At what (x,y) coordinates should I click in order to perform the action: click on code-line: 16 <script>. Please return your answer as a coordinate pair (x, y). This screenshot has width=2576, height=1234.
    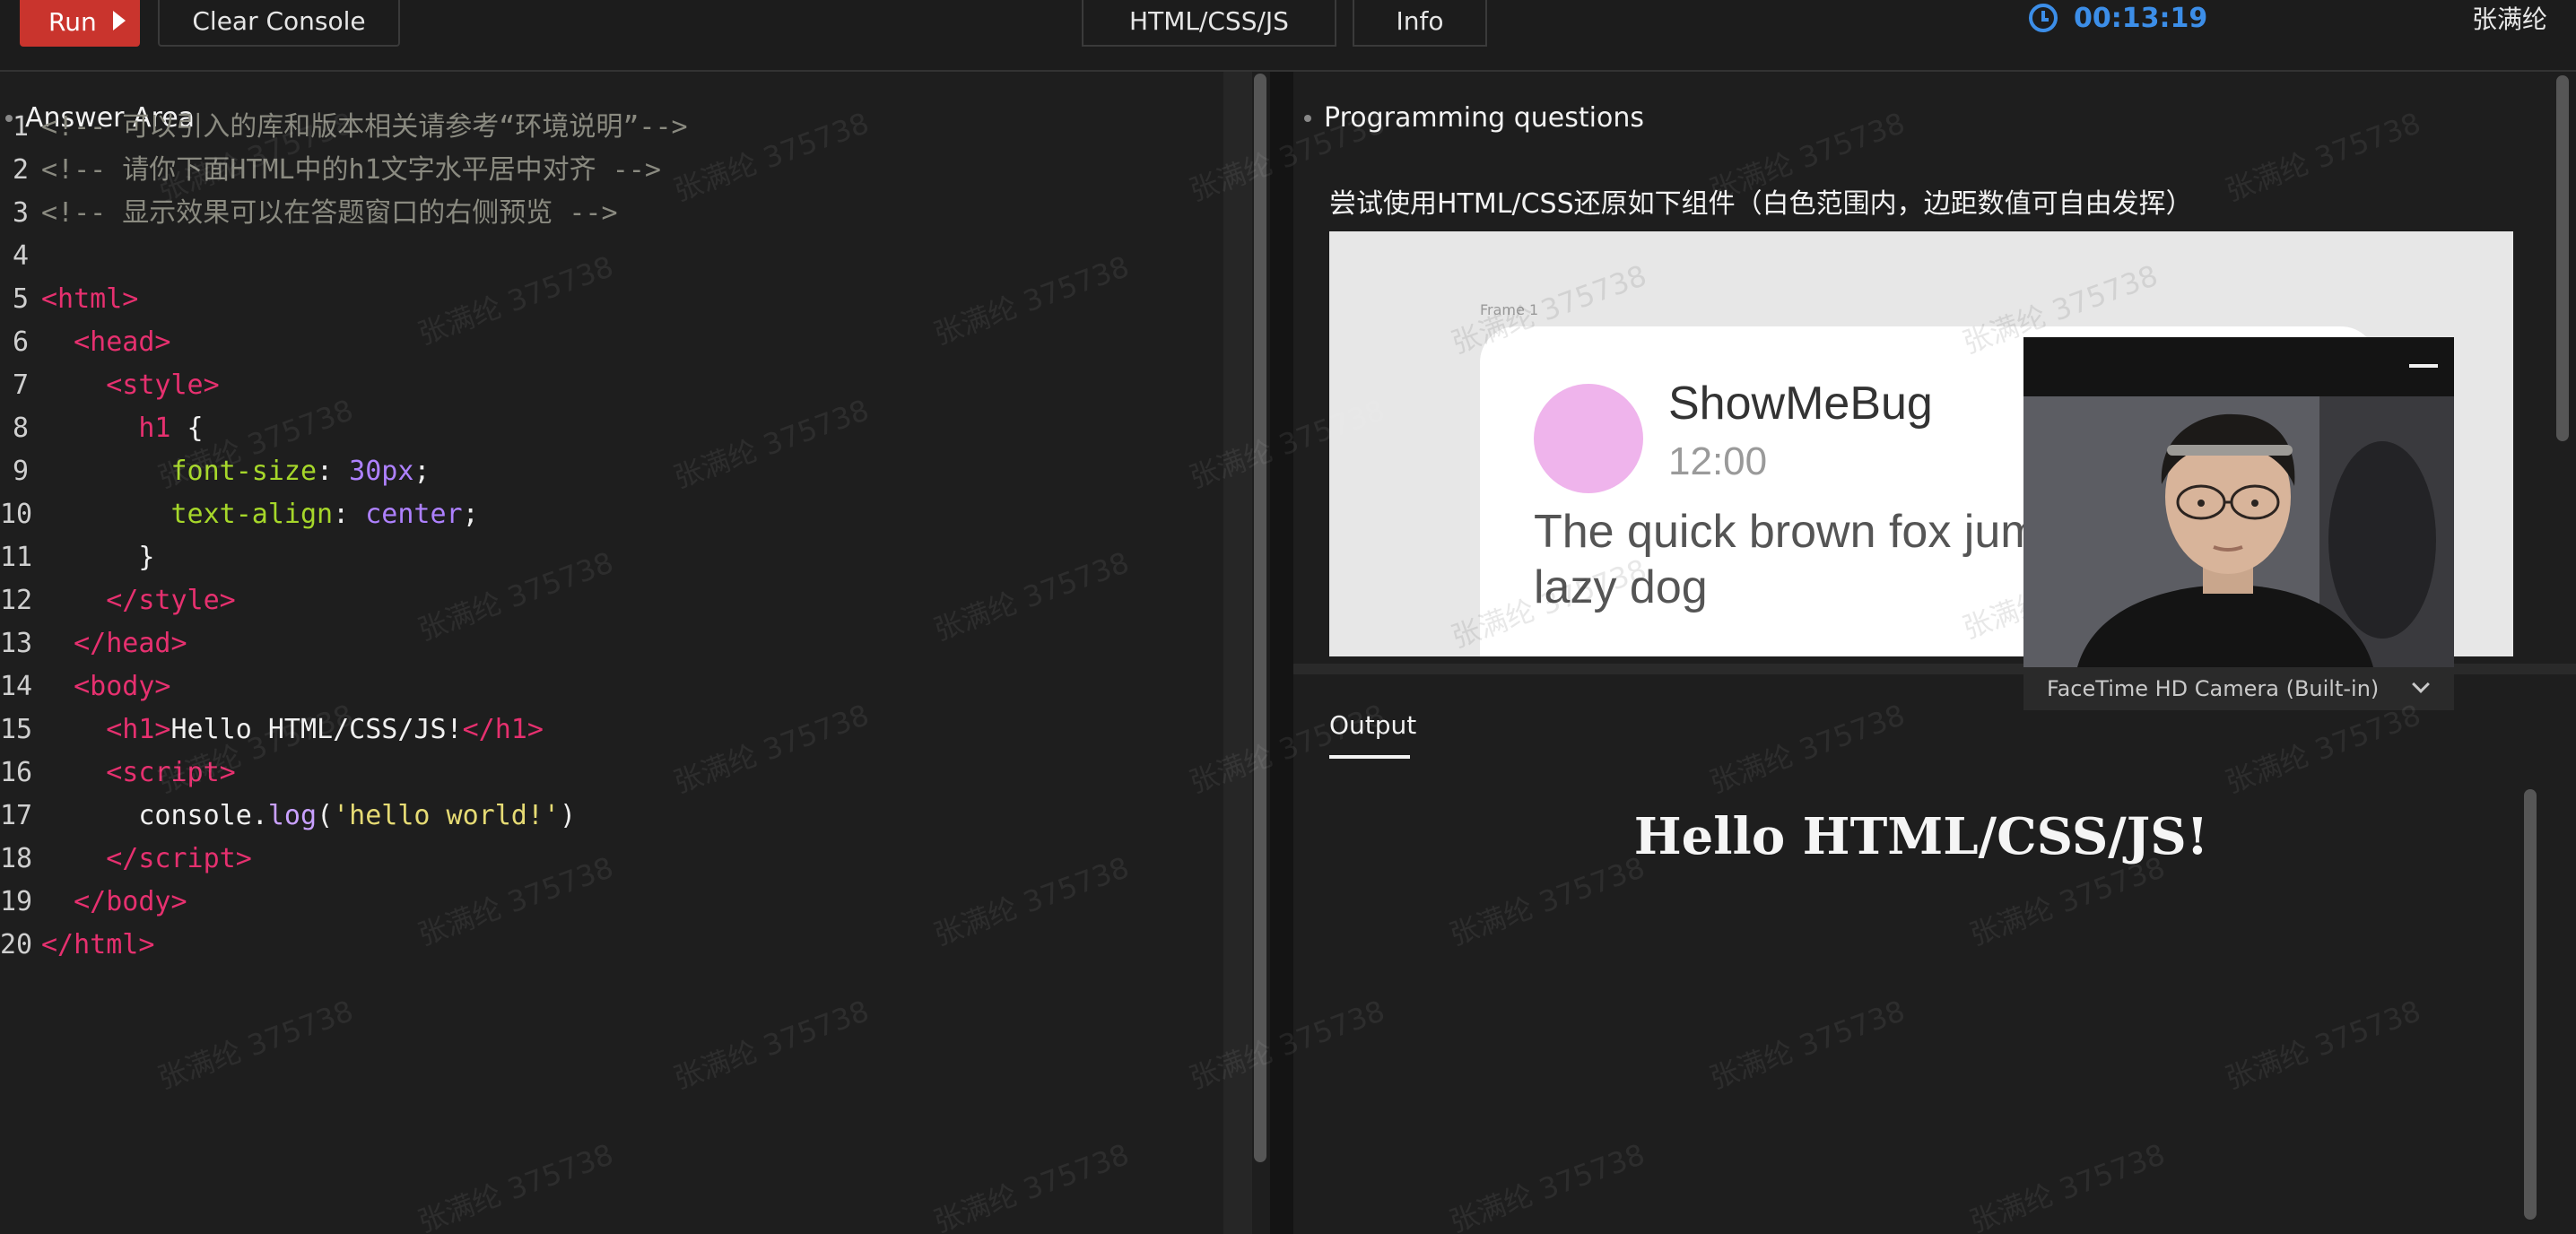
    Looking at the image, I should click on (344, 773).